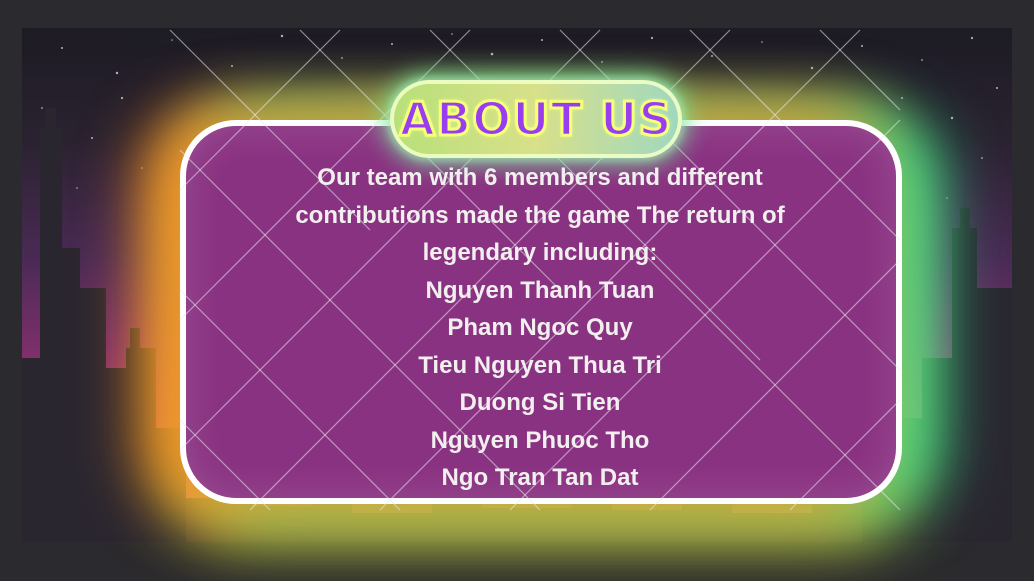 The height and width of the screenshot is (581, 1034). Describe the element at coordinates (104, 325) in the screenshot. I see `left-skyline` at that location.